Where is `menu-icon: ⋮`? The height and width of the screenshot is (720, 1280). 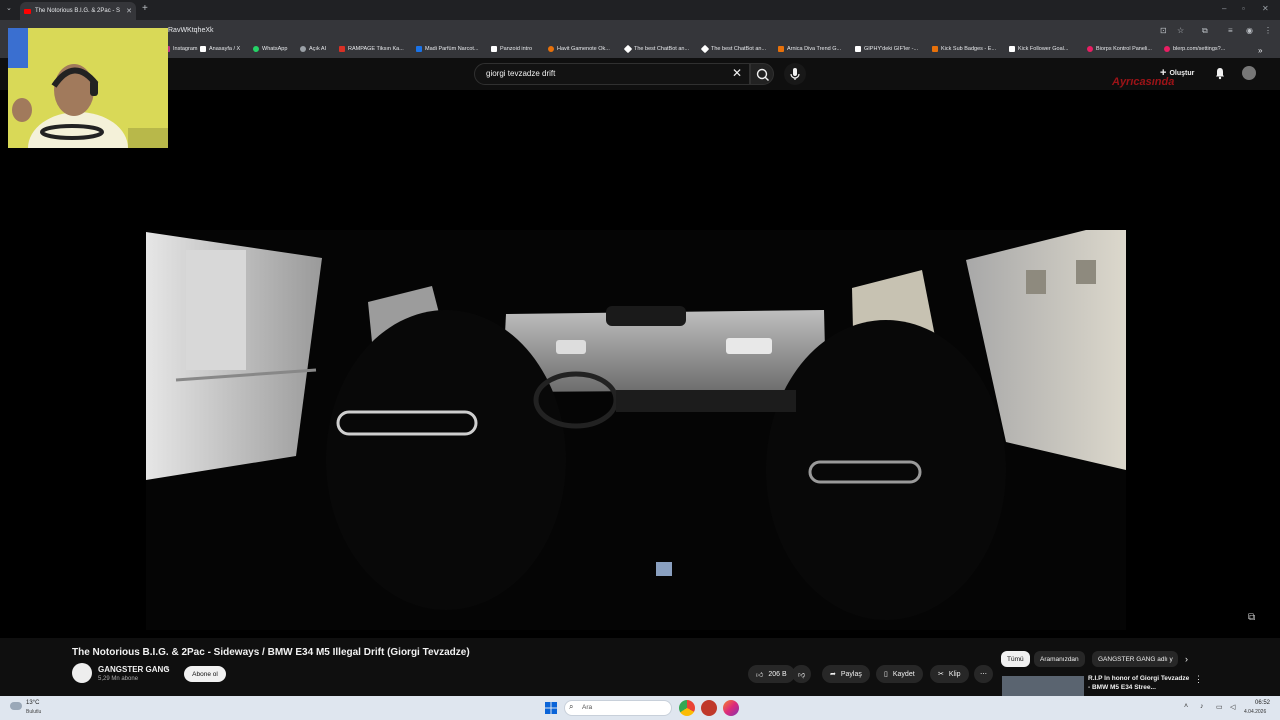 menu-icon: ⋮ is located at coordinates (1268, 30).